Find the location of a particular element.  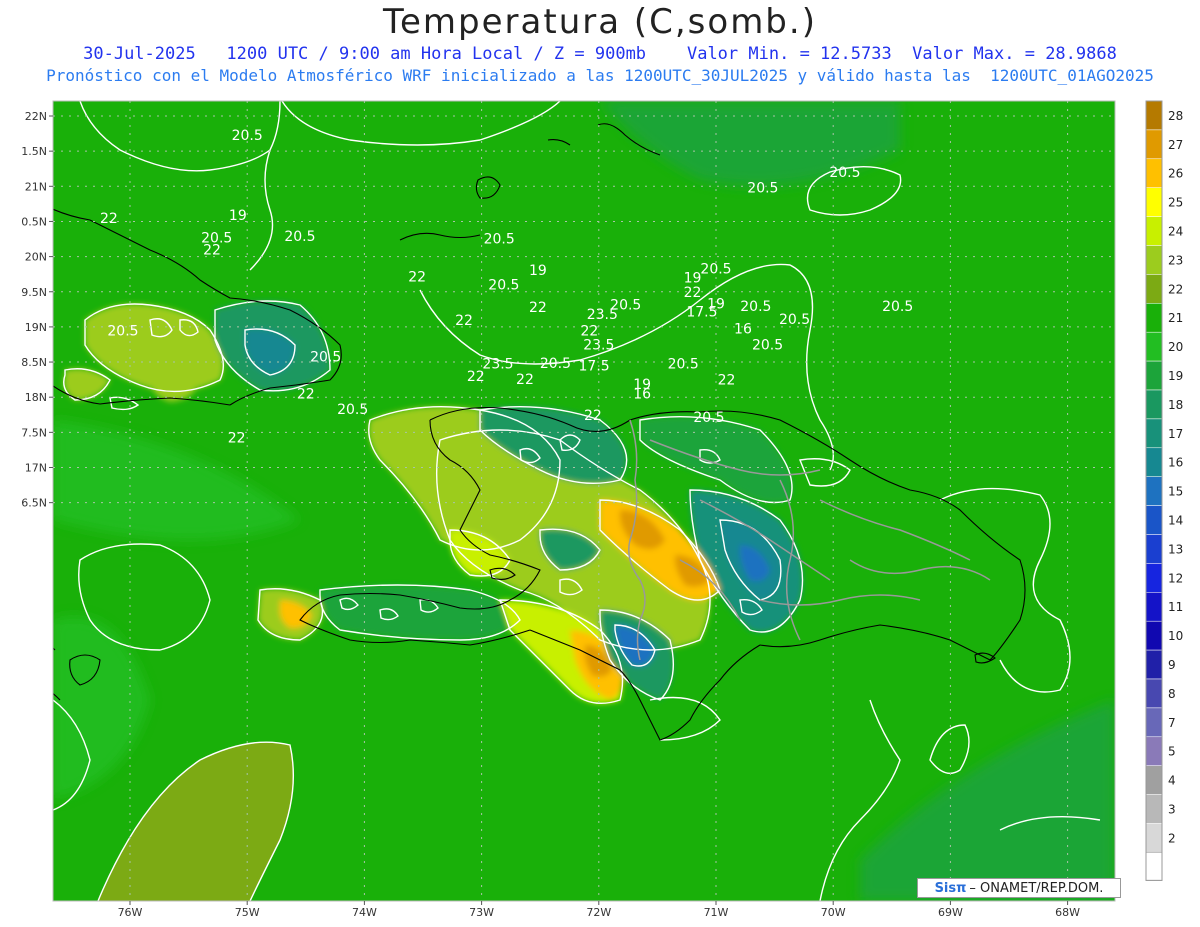

lon-tick-label: 72W is located at coordinates (598, 912).